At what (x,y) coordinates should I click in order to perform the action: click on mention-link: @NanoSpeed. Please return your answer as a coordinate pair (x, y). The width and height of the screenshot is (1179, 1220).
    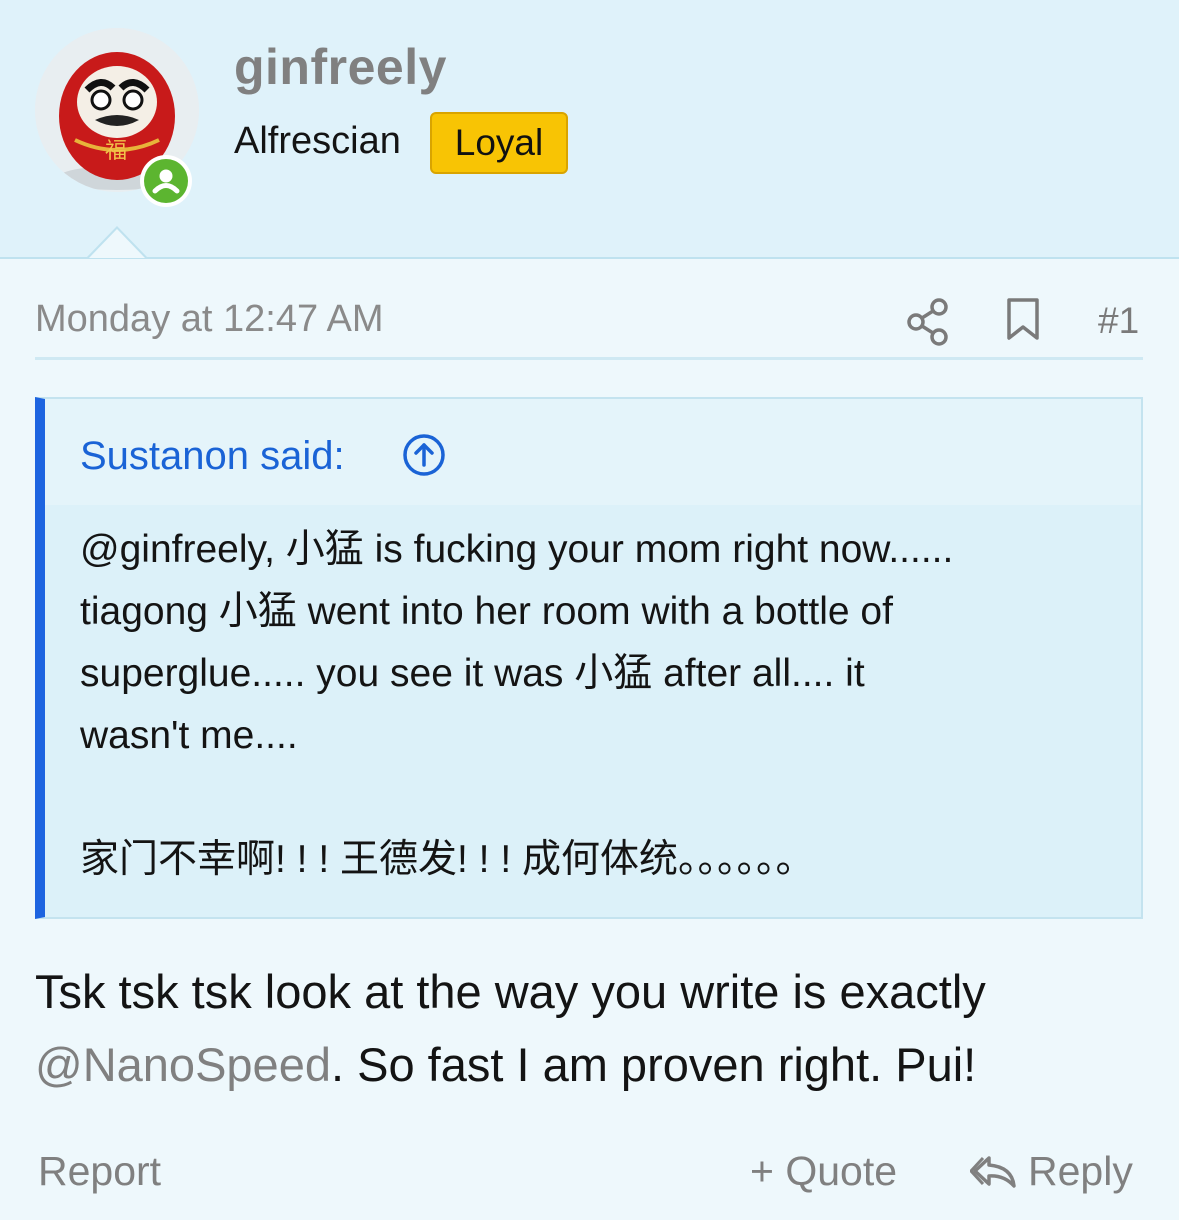
    Looking at the image, I should click on (183, 1064).